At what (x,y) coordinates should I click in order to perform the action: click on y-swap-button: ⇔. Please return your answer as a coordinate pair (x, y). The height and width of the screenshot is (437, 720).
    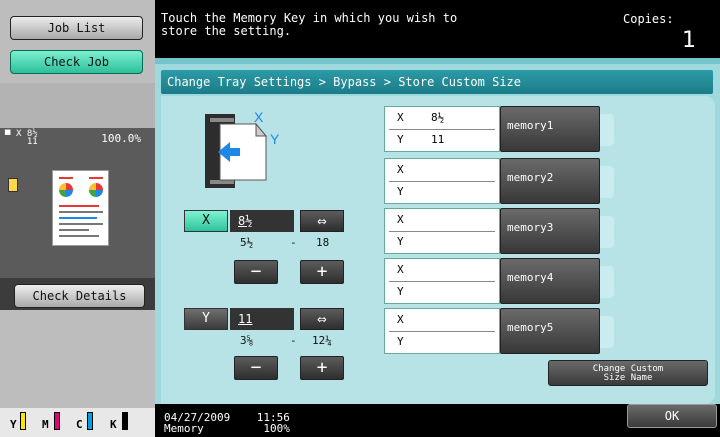
    Looking at the image, I should click on (322, 319).